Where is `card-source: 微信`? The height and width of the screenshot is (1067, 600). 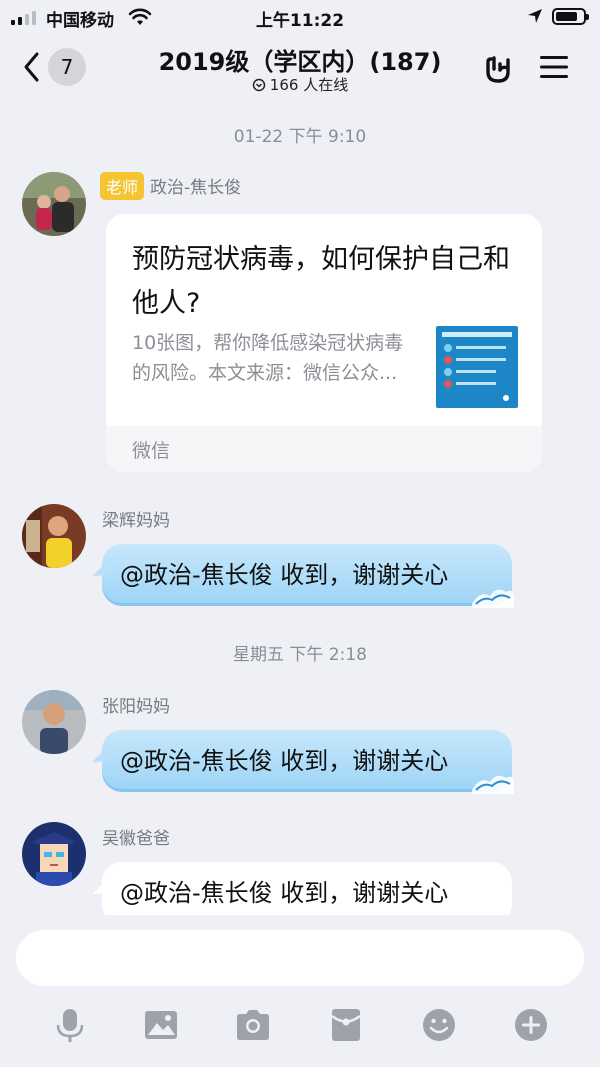 card-source: 微信 is located at coordinates (151, 451).